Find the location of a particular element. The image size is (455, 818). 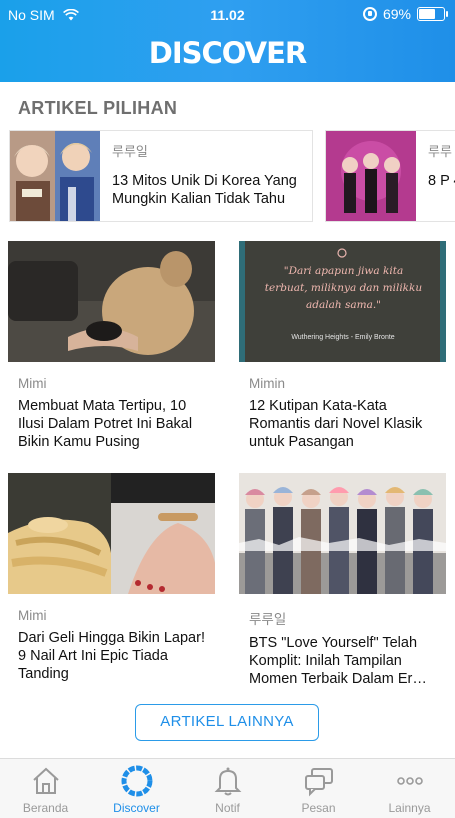

featured-card: 루루 8 P 48 is located at coordinates (390, 176).